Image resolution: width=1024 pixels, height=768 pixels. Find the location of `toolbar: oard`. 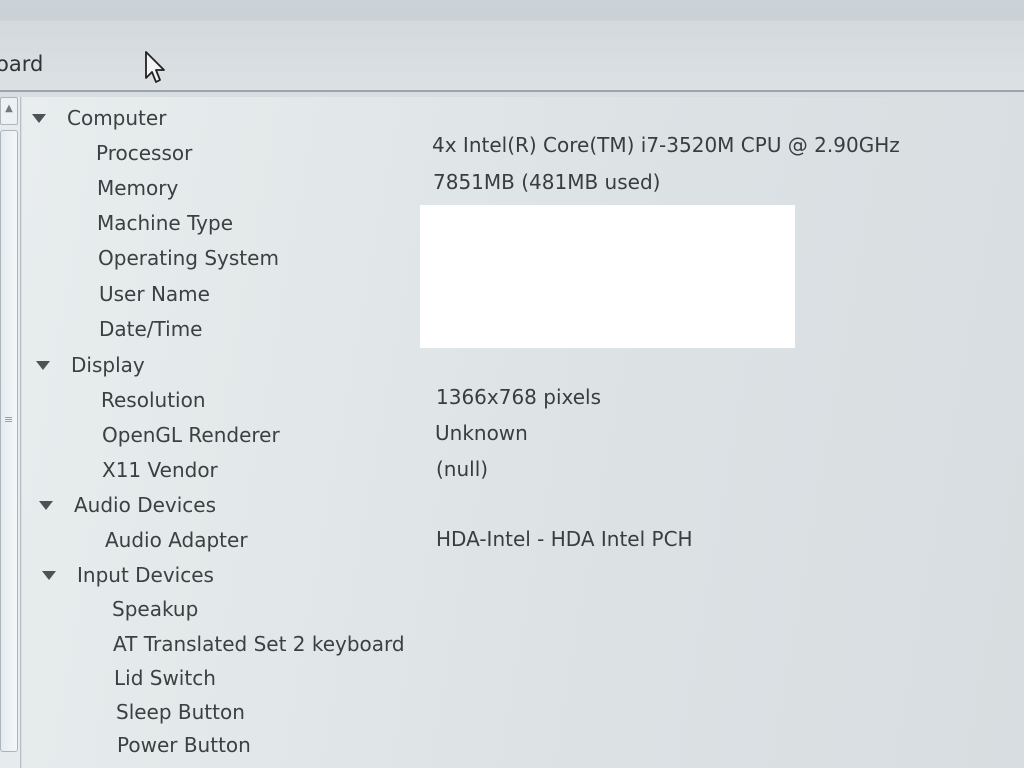

toolbar: oard is located at coordinates (512, 46).